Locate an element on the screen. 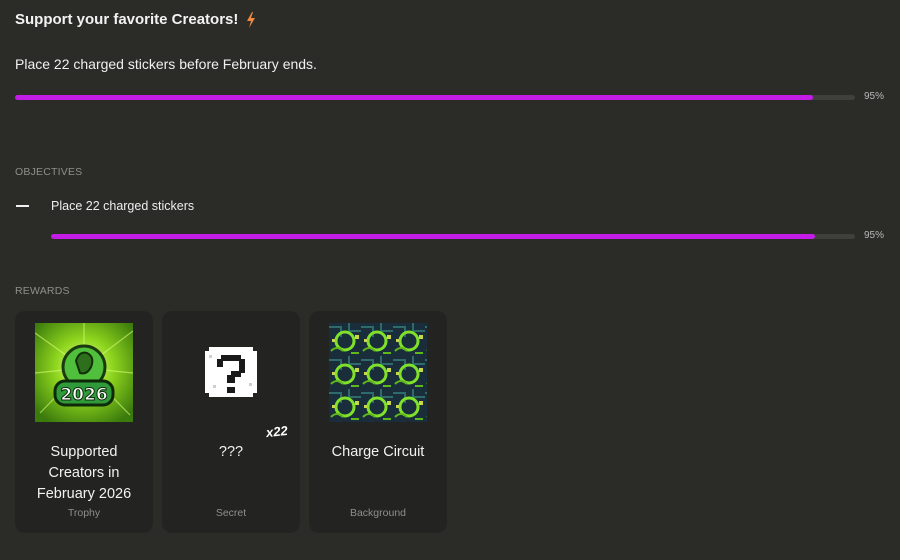 This screenshot has width=900, height=560. rewards-heading: REWARDS is located at coordinates (42, 291).